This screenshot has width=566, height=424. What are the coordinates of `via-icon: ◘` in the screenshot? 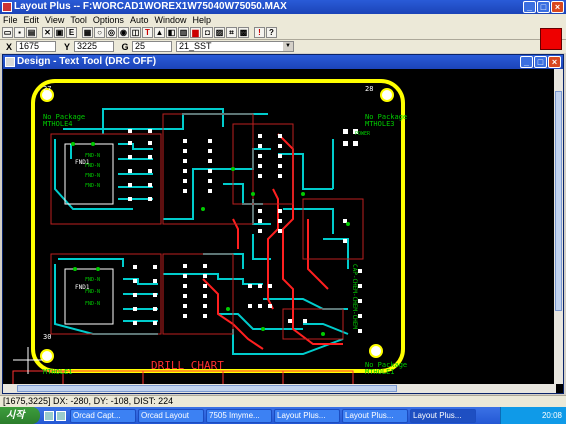 It's located at (207, 32).